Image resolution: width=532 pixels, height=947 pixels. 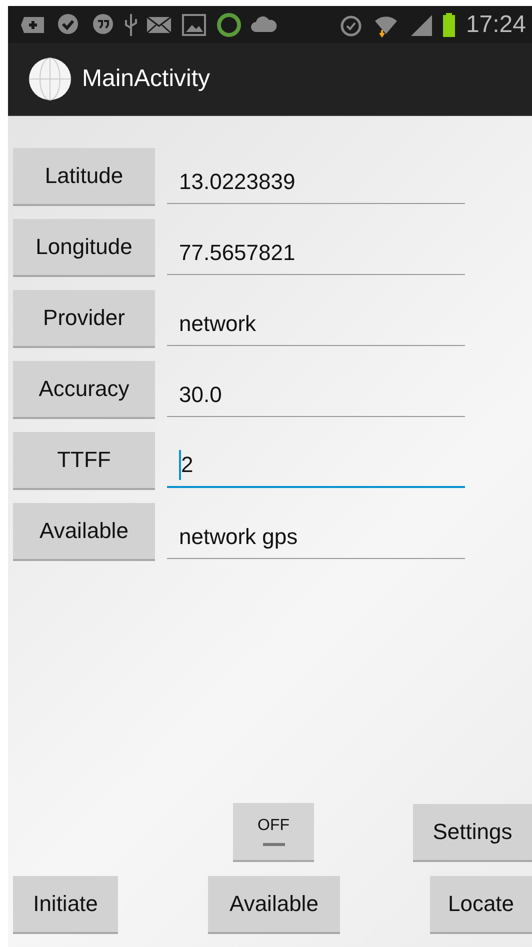 What do you see at coordinates (84, 319) in the screenshot?
I see `field-label-button: Provider` at bounding box center [84, 319].